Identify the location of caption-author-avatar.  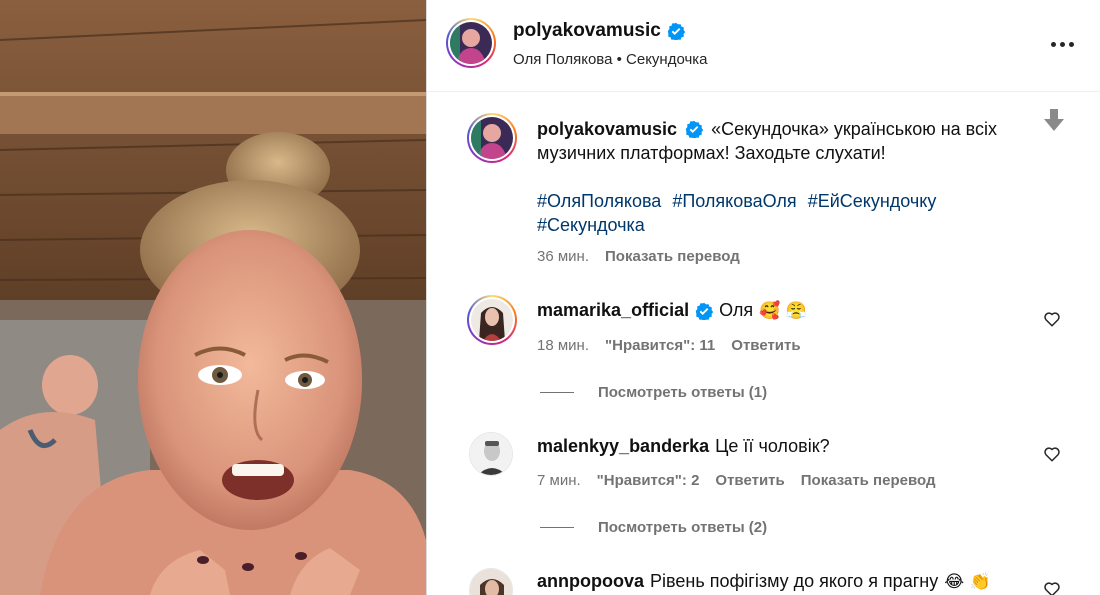
(492, 138).